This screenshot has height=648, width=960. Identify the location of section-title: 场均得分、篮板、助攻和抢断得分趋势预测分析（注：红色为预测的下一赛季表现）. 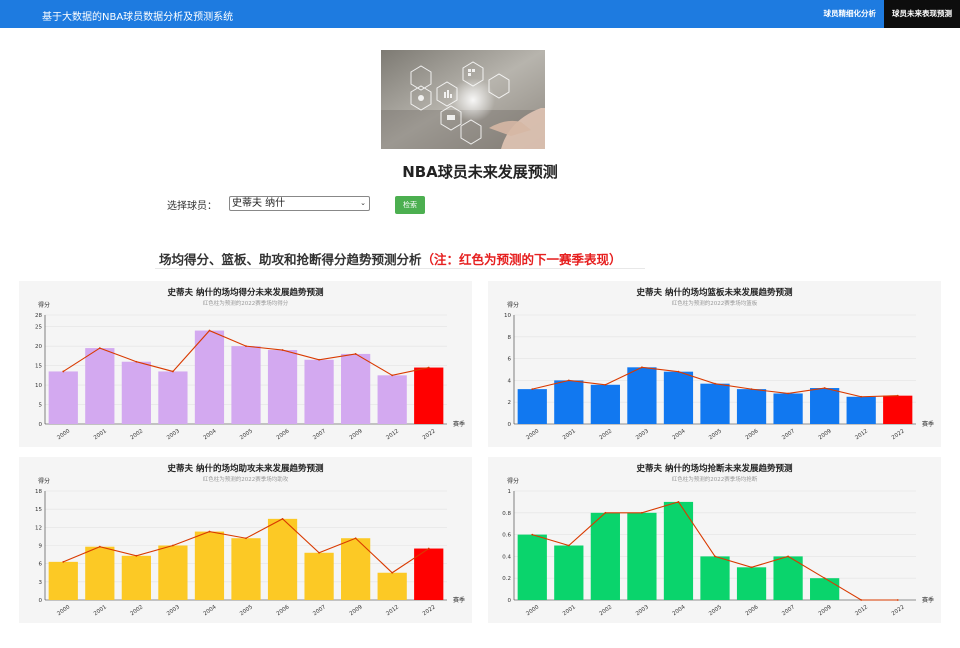
(390, 258).